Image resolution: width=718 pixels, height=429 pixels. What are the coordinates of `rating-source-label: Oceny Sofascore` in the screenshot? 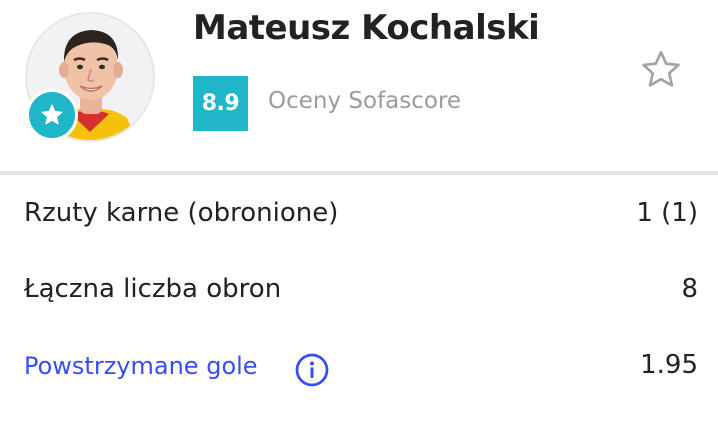 It's located at (365, 101).